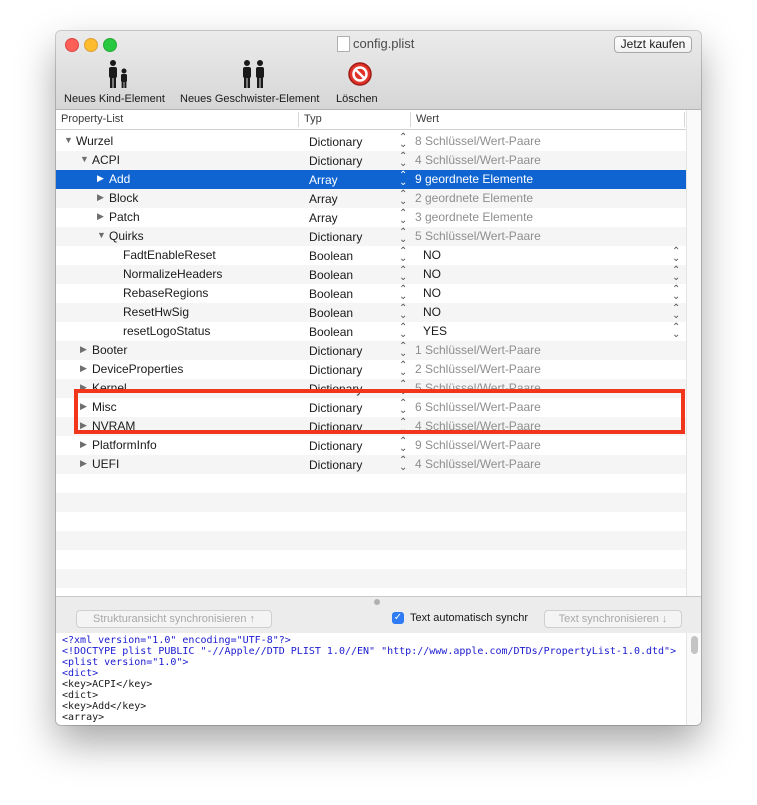 The width and height of the screenshot is (757, 805). I want to click on outline-row: ▶ Add Array ⌃ ⌄ 9 geordnete Elemente, so click(371, 179).